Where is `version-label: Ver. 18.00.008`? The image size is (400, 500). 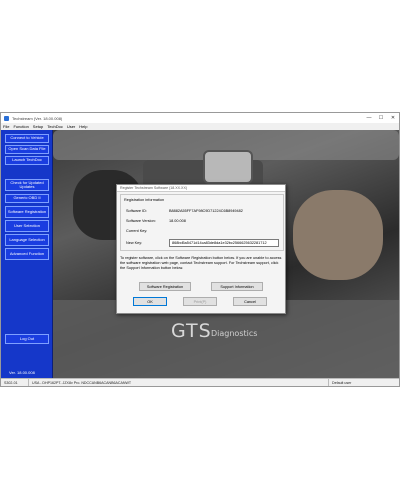
version-label: Ver. 18.00.008 is located at coordinates (22, 372).